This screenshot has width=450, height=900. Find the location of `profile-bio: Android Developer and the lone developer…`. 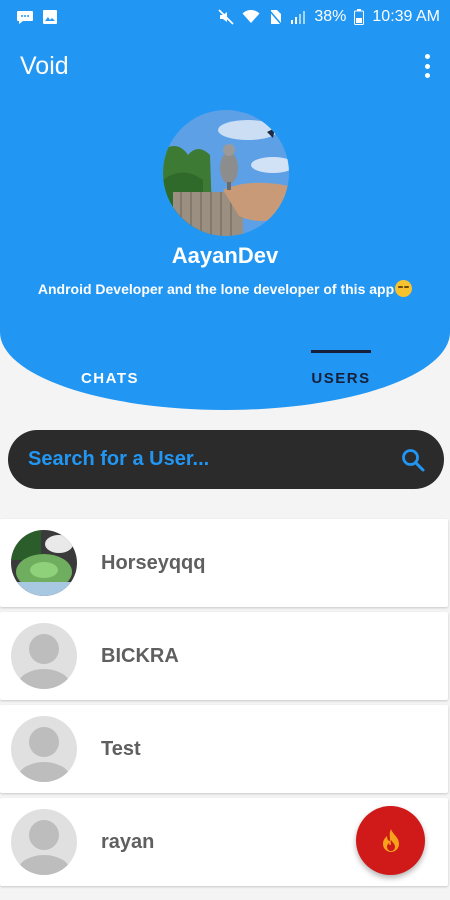

profile-bio: Android Developer and the lone developer… is located at coordinates (225, 288).